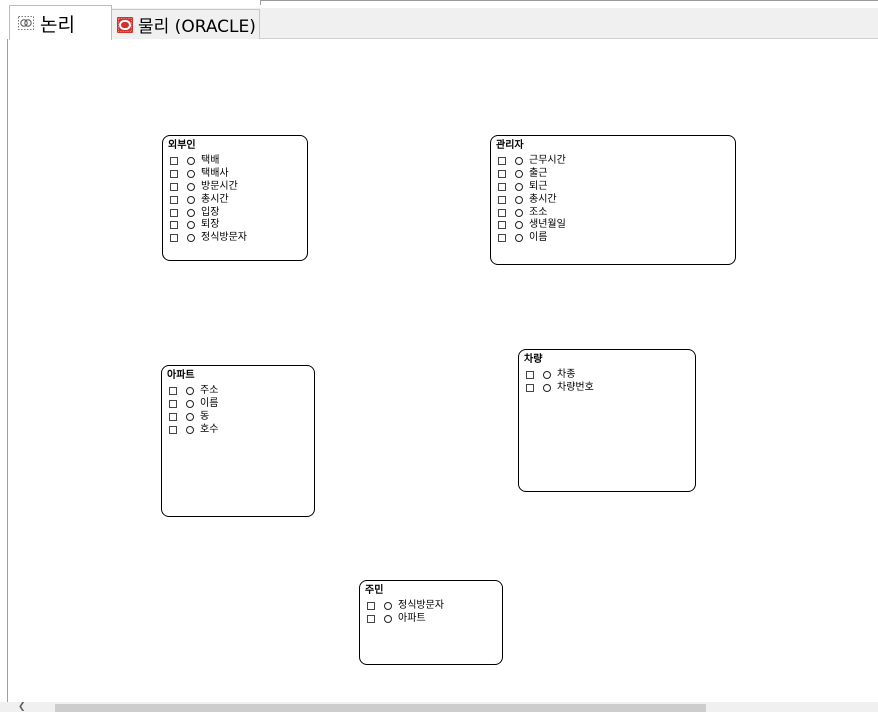 The width and height of the screenshot is (878, 712). I want to click on attribute-name: 택배, so click(210, 161).